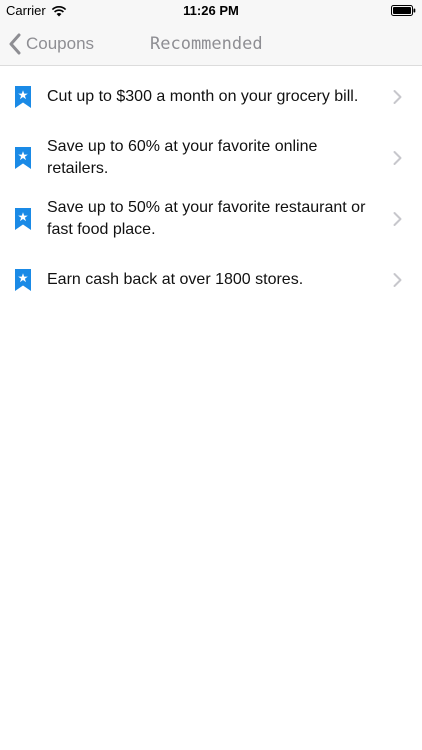  I want to click on status-time: 11:26 PM, so click(211, 10).